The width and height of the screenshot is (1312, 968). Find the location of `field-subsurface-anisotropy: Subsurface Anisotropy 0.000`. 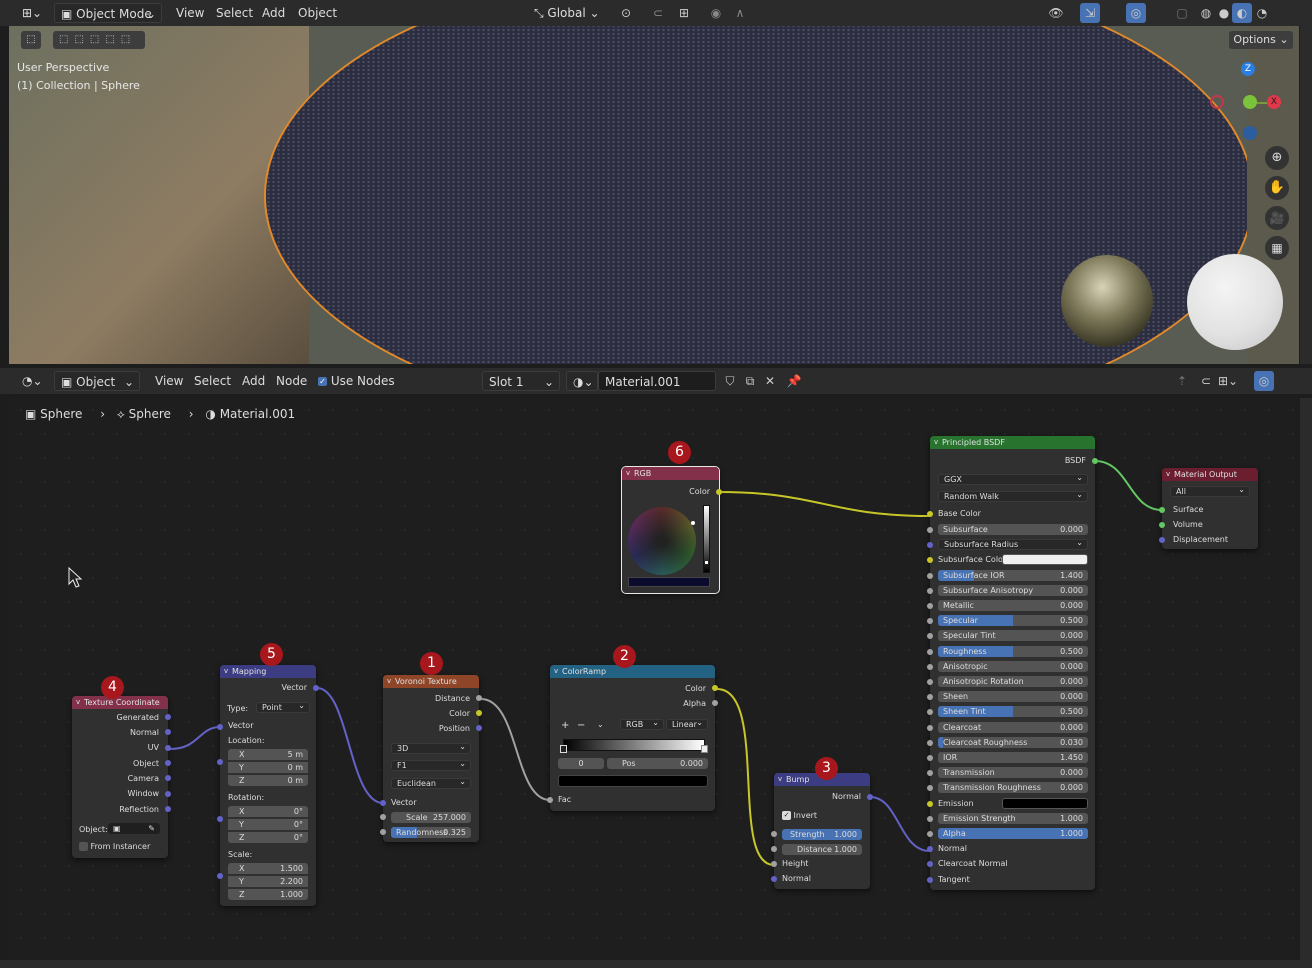

field-subsurface-anisotropy: Subsurface Anisotropy 0.000 is located at coordinates (1013, 590).